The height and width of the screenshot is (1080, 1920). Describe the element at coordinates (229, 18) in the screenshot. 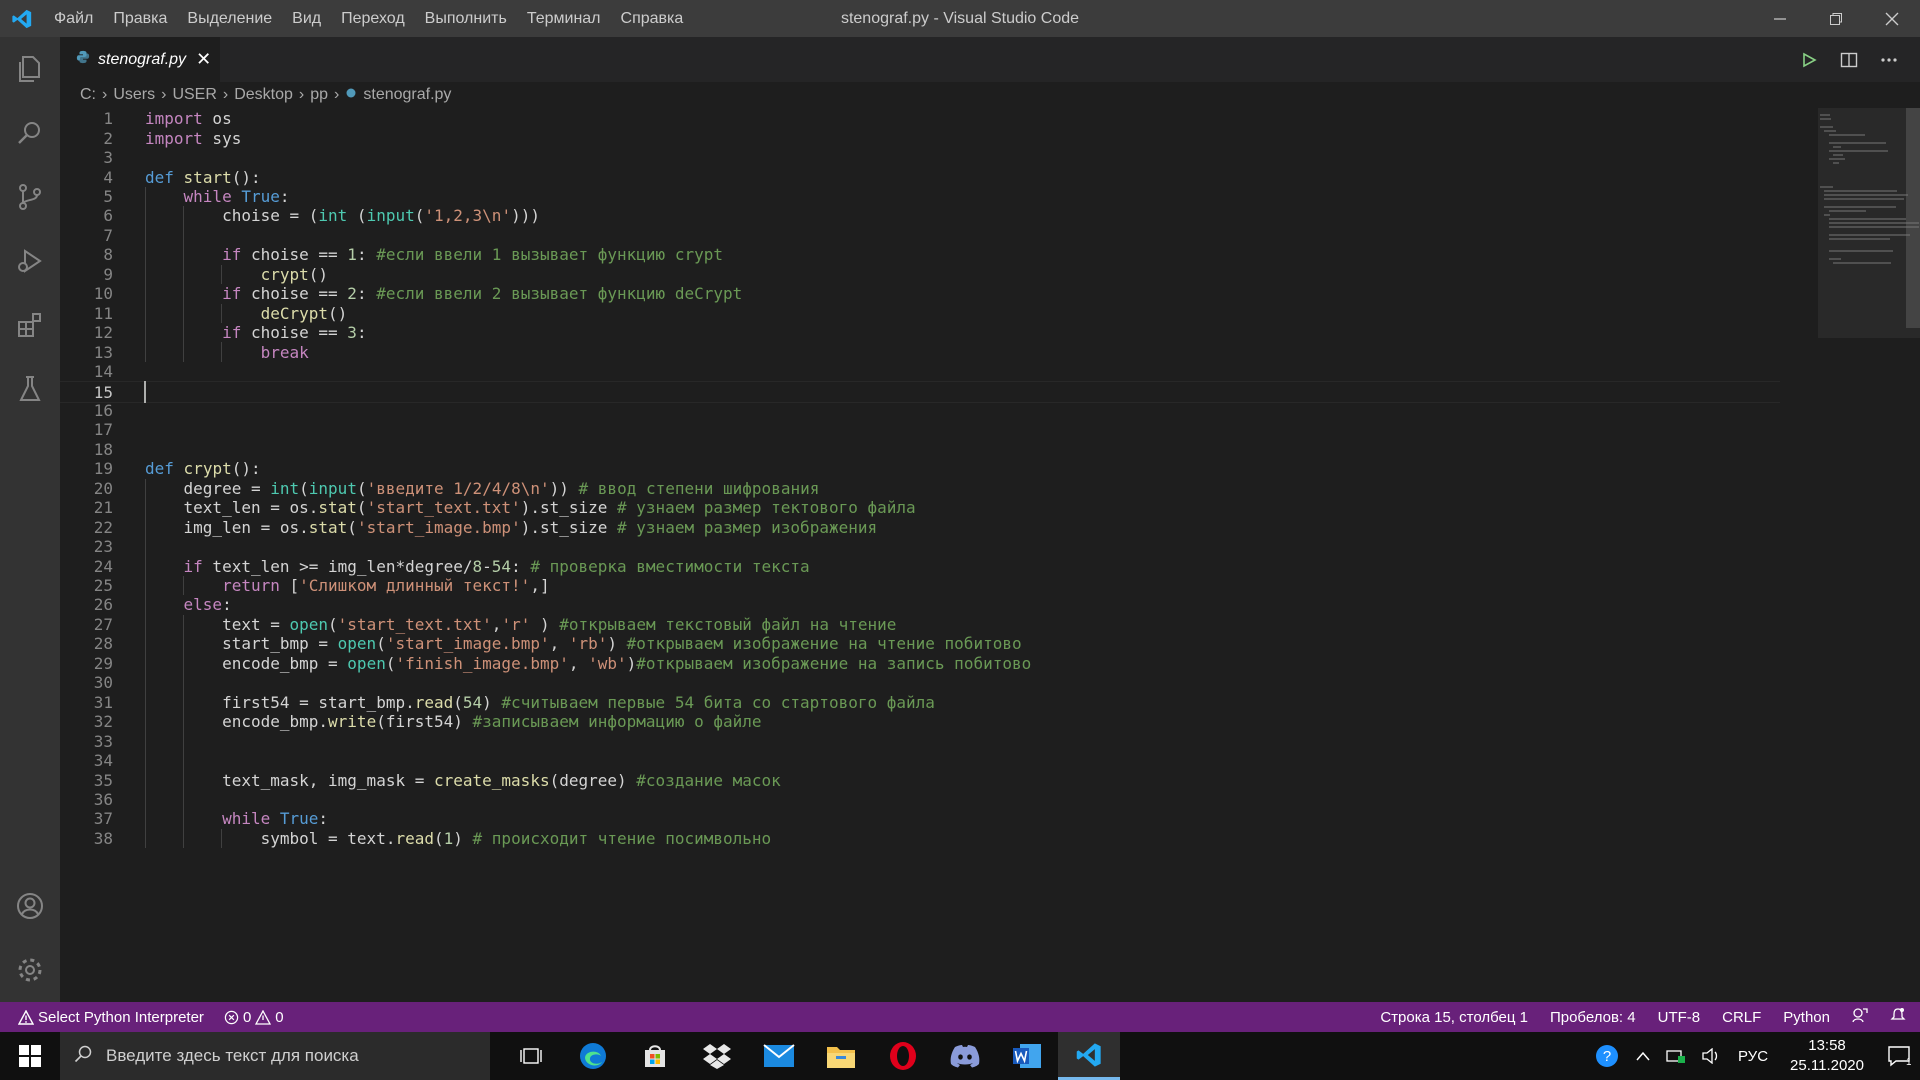

I see `menu-selection: Выделение` at that location.